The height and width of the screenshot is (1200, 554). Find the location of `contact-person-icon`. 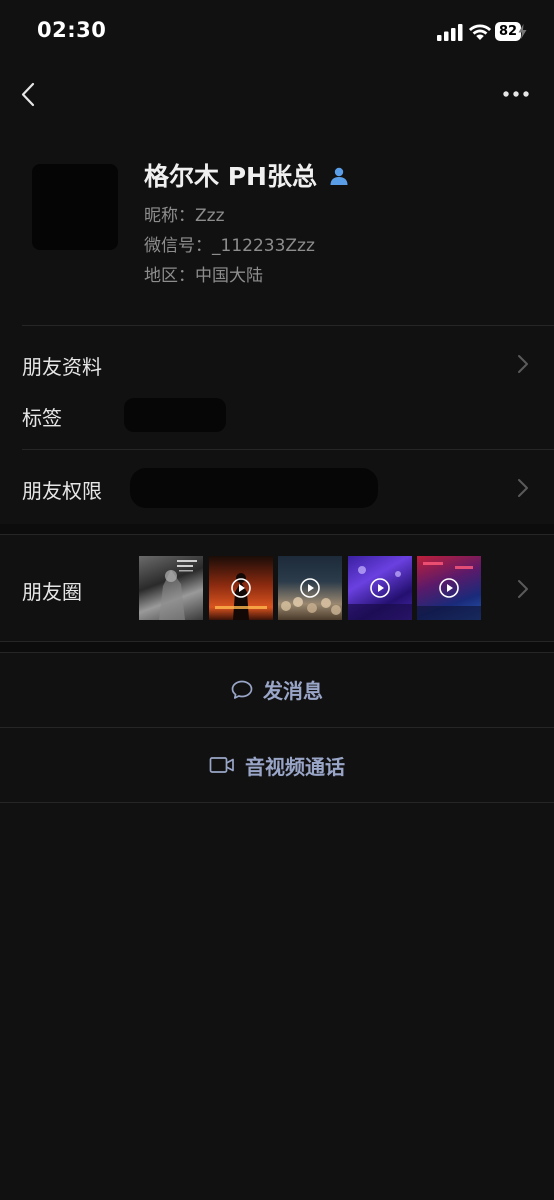

contact-person-icon is located at coordinates (339, 176).